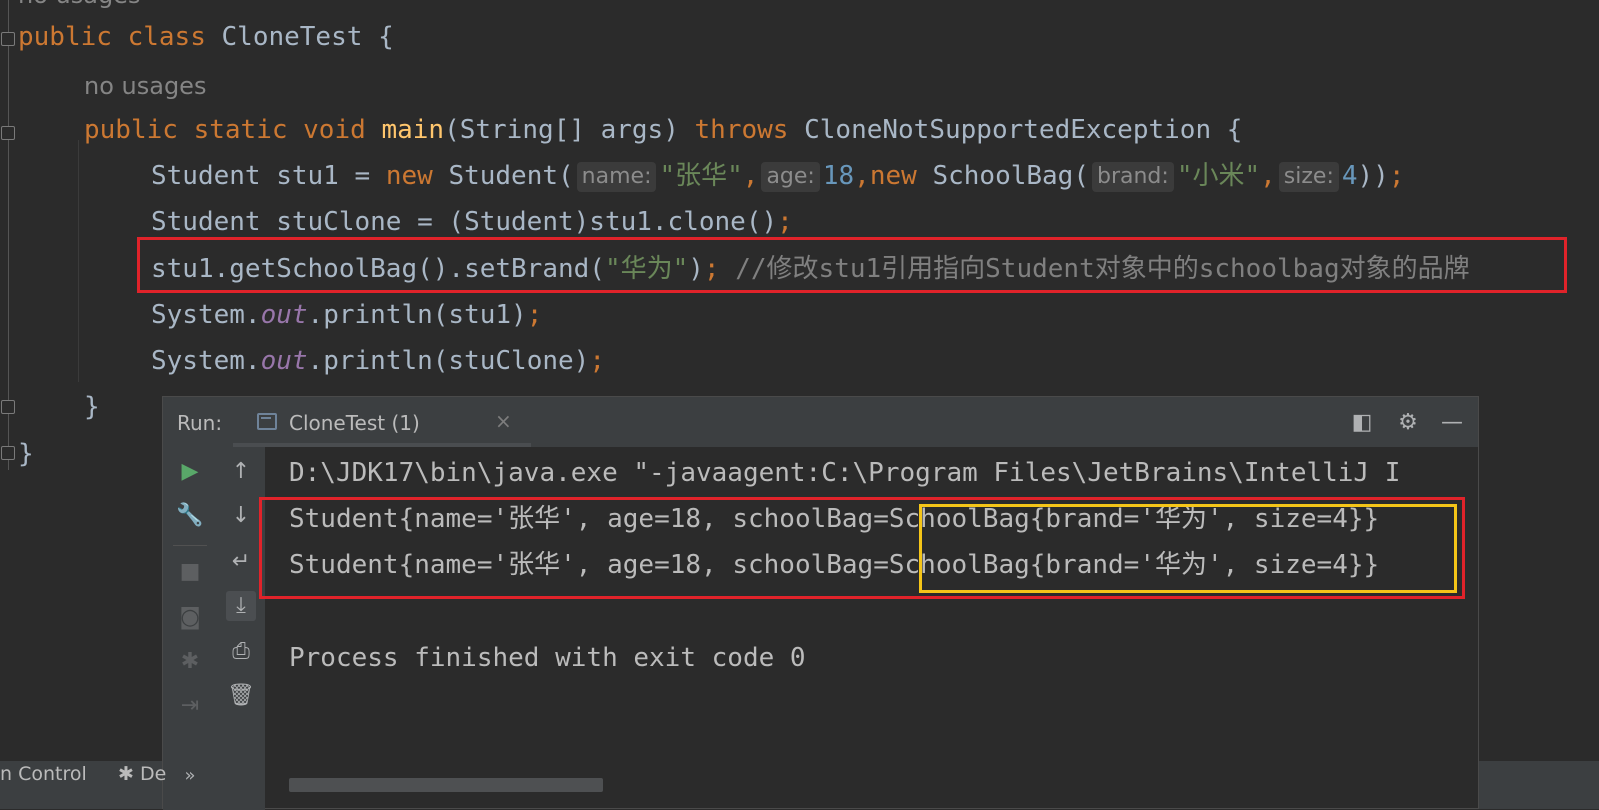 The image size is (1599, 810). What do you see at coordinates (1452, 423) in the screenshot?
I see `minimize-icon: —` at bounding box center [1452, 423].